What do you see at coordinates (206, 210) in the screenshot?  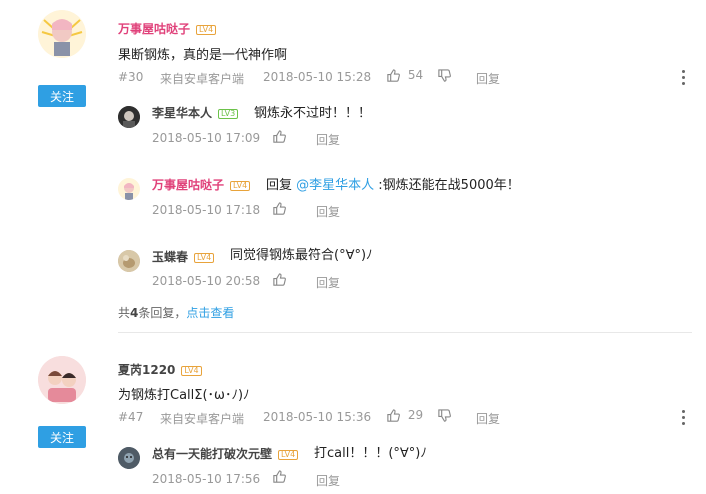 I see `timestamp: 2018-05-10 17:18` at bounding box center [206, 210].